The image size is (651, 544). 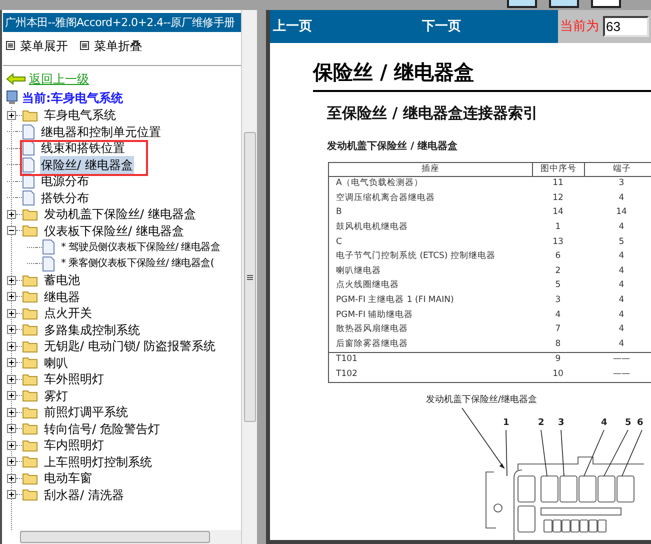 I want to click on grip-icon, so click(x=249, y=277).